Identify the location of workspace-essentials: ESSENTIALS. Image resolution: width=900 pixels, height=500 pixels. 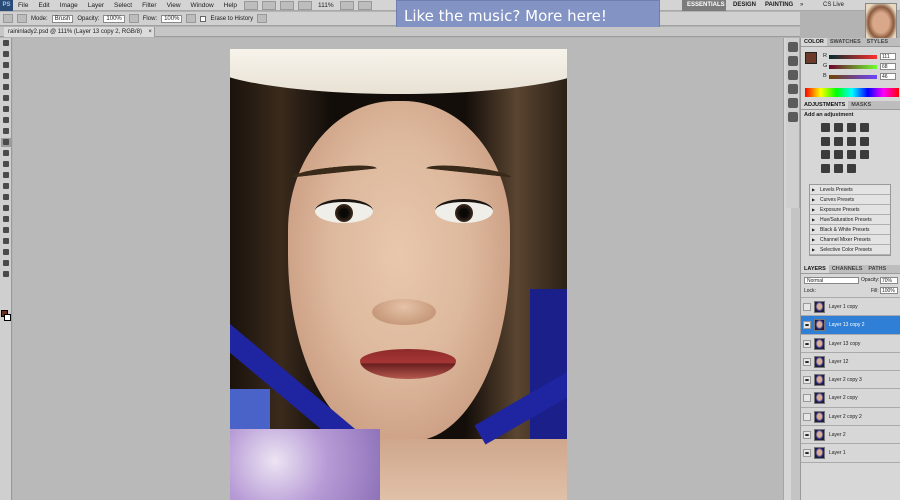
(704, 5).